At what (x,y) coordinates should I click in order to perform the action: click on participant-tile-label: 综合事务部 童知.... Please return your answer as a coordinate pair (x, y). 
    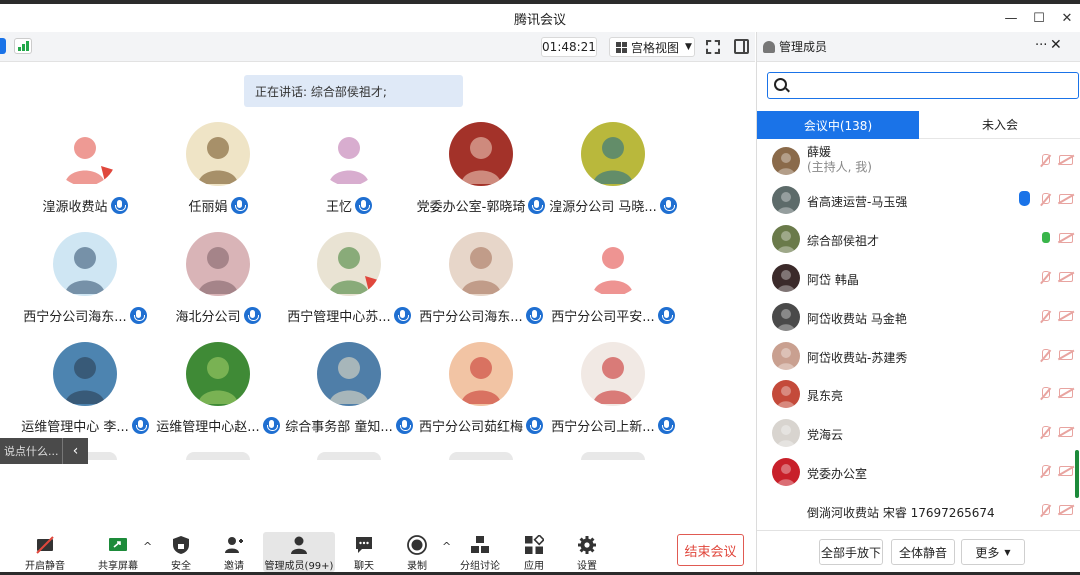
    Looking at the image, I should click on (349, 425).